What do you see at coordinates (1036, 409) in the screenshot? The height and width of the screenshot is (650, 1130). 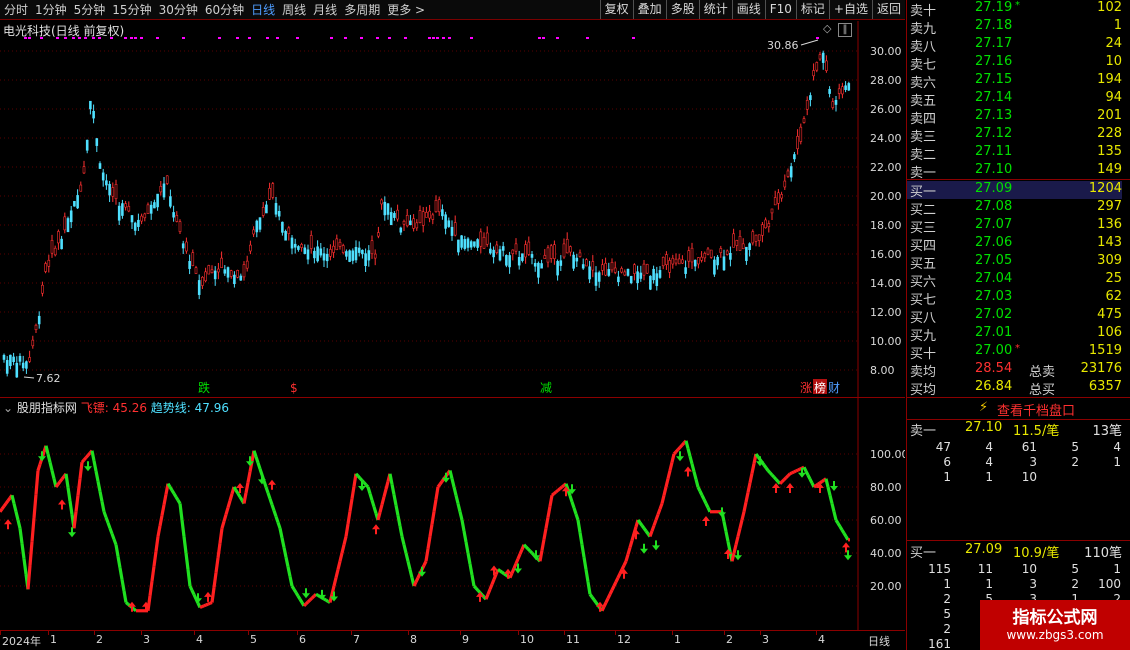 I see `view-depth-button: 查看千档盘口` at bounding box center [1036, 409].